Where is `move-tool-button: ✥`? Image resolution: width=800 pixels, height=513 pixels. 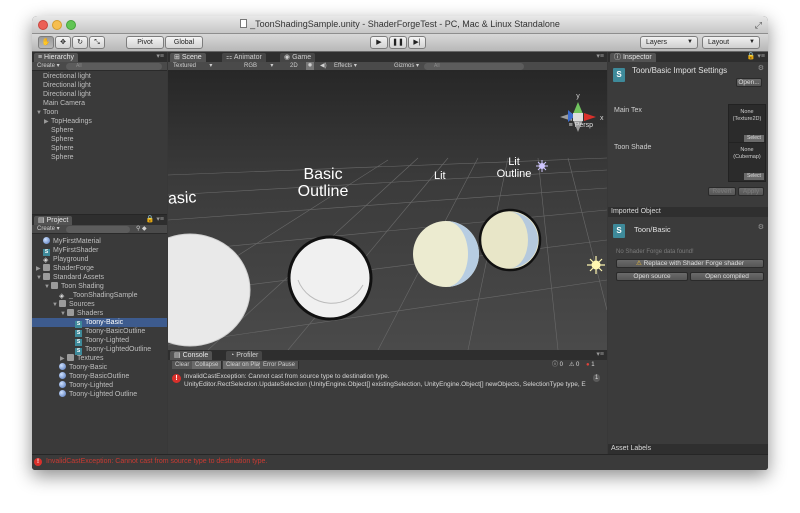 move-tool-button: ✥ is located at coordinates (63, 42).